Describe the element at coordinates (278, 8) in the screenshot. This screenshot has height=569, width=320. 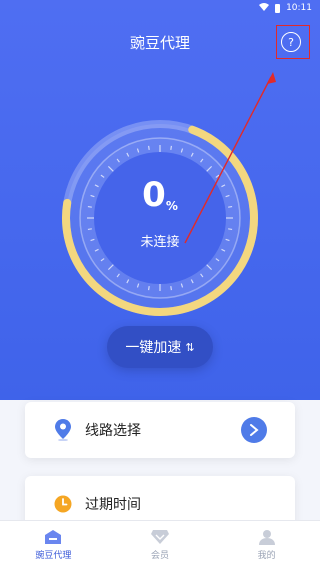
I see `battery-icon` at that location.